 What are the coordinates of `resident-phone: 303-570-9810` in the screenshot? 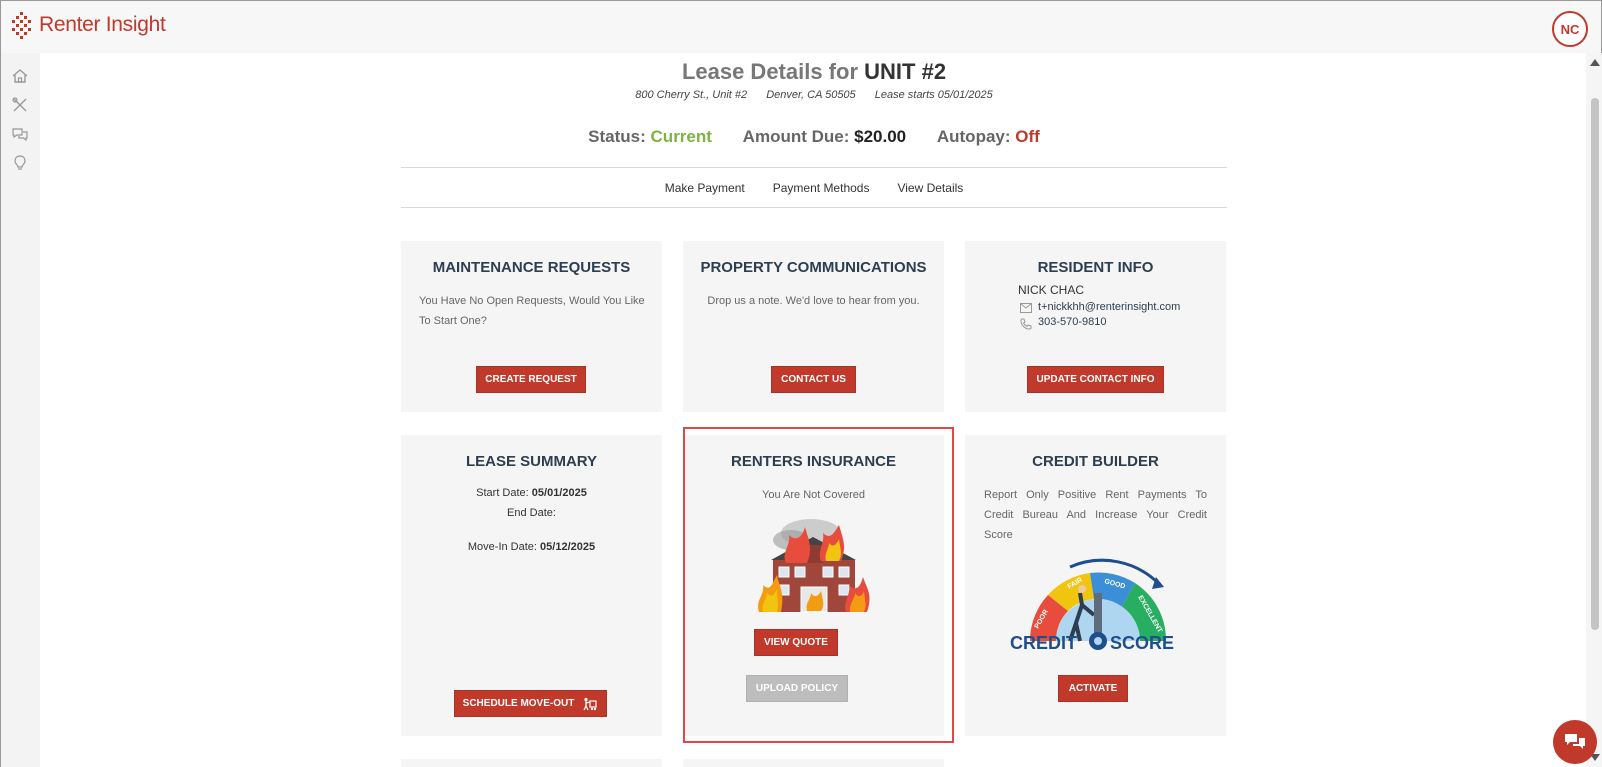 It's located at (1072, 322).